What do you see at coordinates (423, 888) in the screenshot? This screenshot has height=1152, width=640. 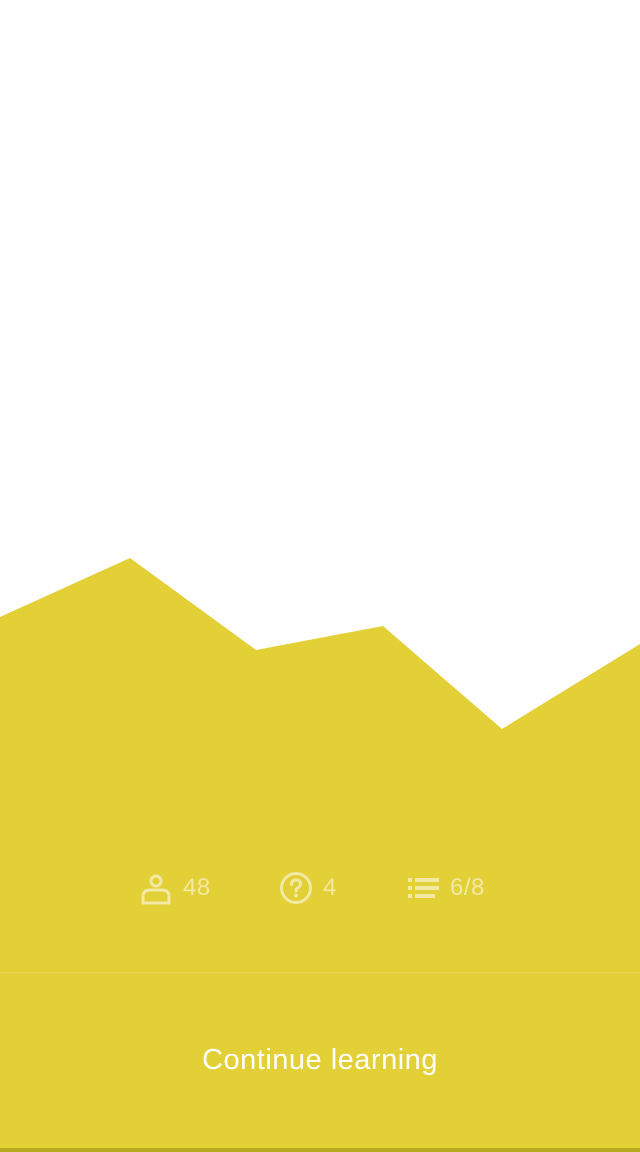 I see `list-icon` at bounding box center [423, 888].